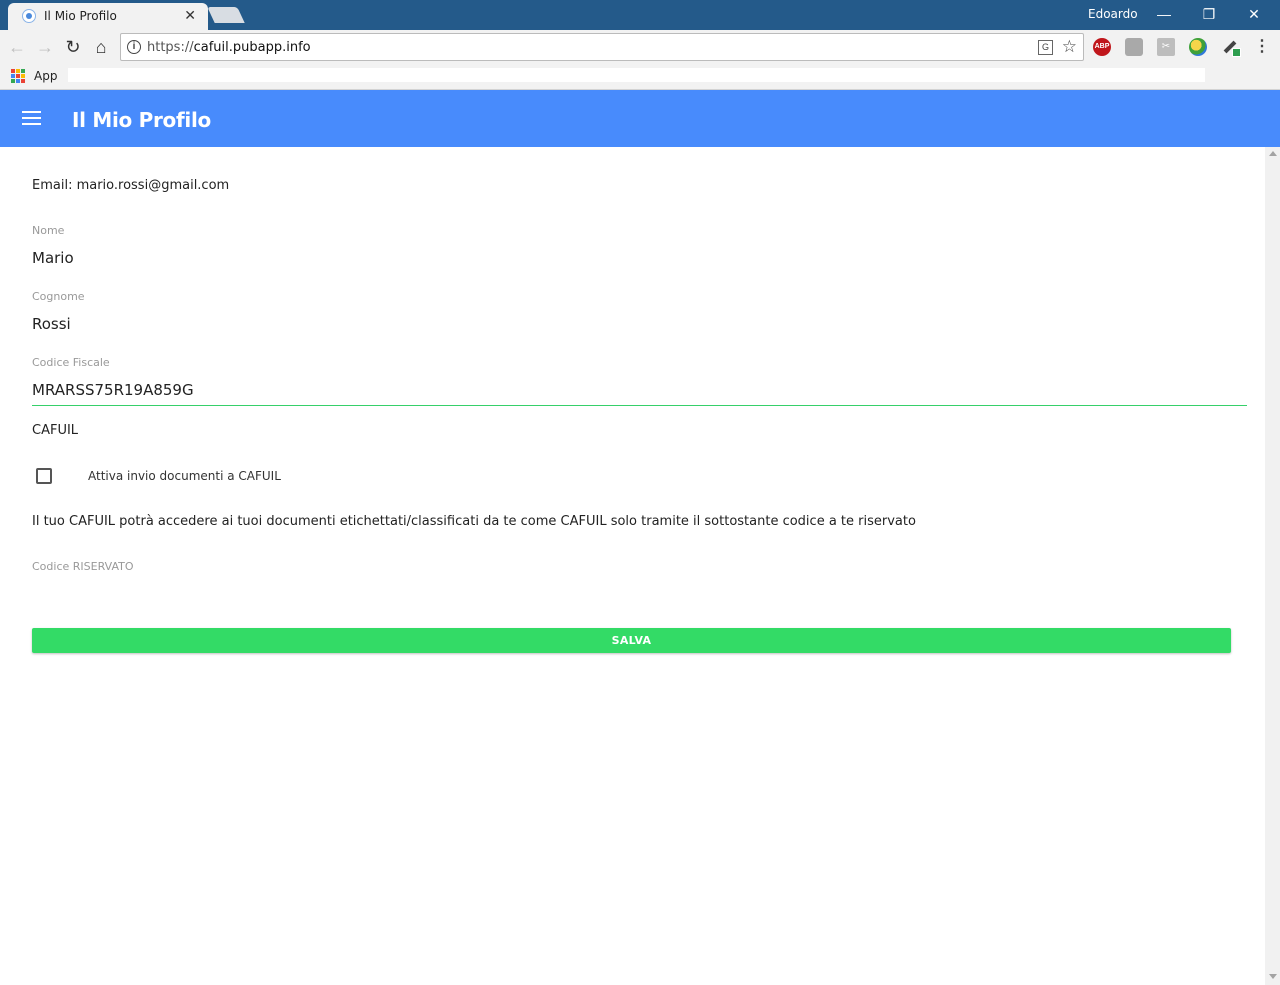 The width and height of the screenshot is (1280, 985). Describe the element at coordinates (170, 47) in the screenshot. I see `url-scheme: https://` at that location.